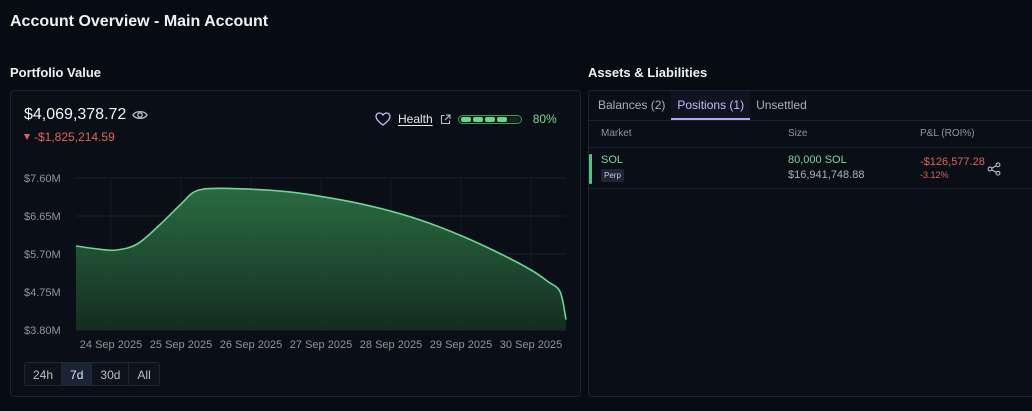  Describe the element at coordinates (631, 105) in the screenshot. I see `tab-balances: Balances (2)` at that location.